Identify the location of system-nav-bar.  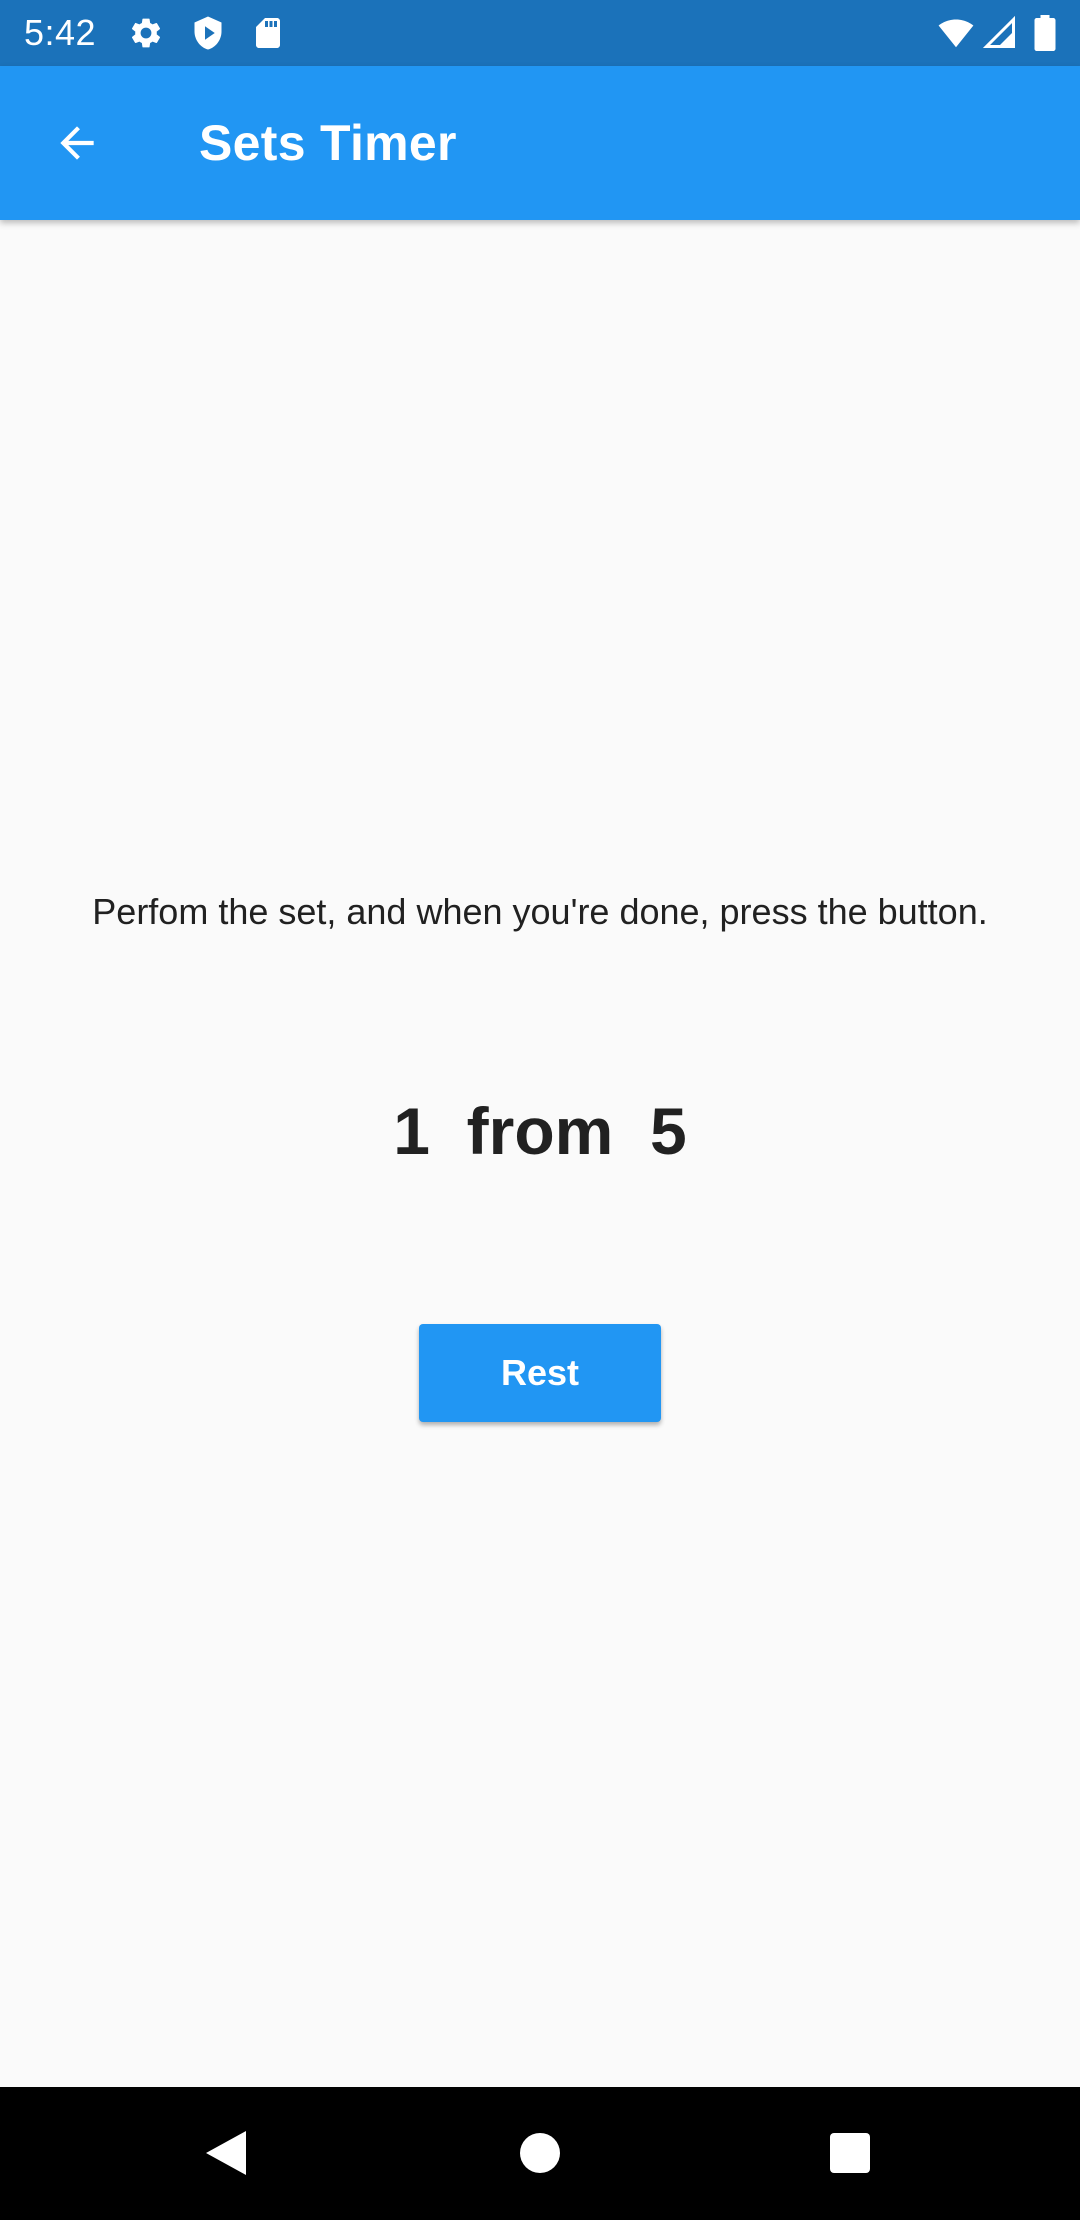
(540, 2153).